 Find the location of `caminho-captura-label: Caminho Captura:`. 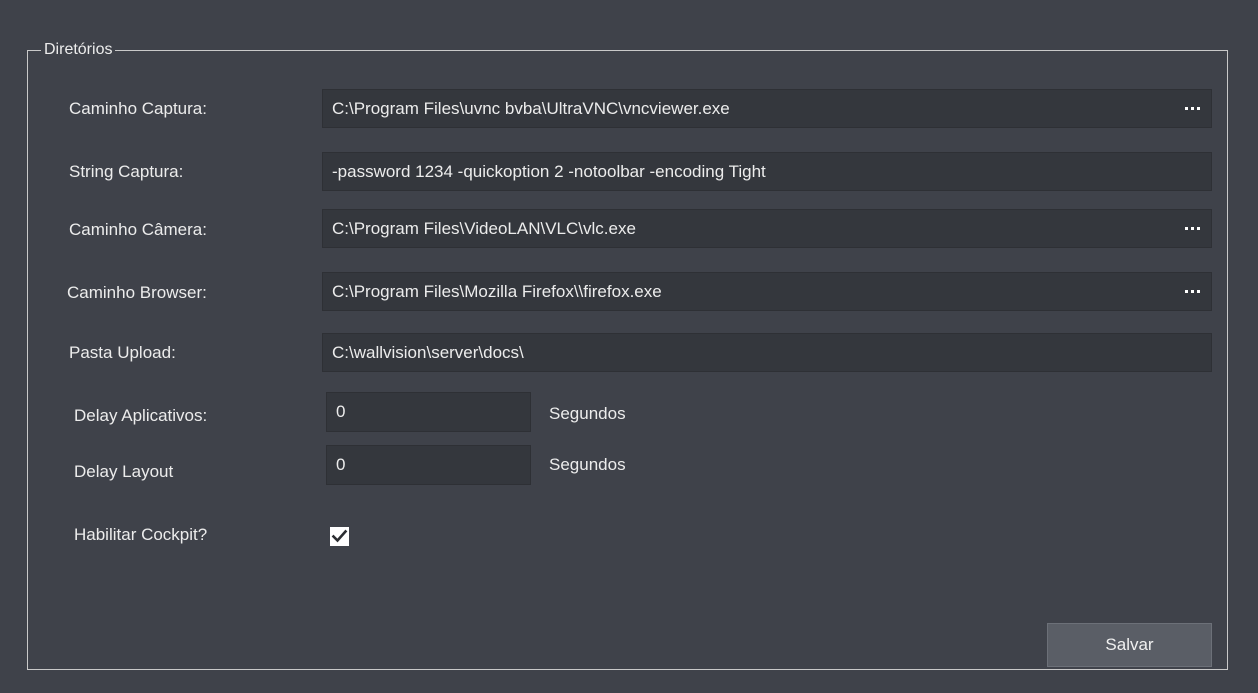

caminho-captura-label: Caminho Captura: is located at coordinates (138, 108).